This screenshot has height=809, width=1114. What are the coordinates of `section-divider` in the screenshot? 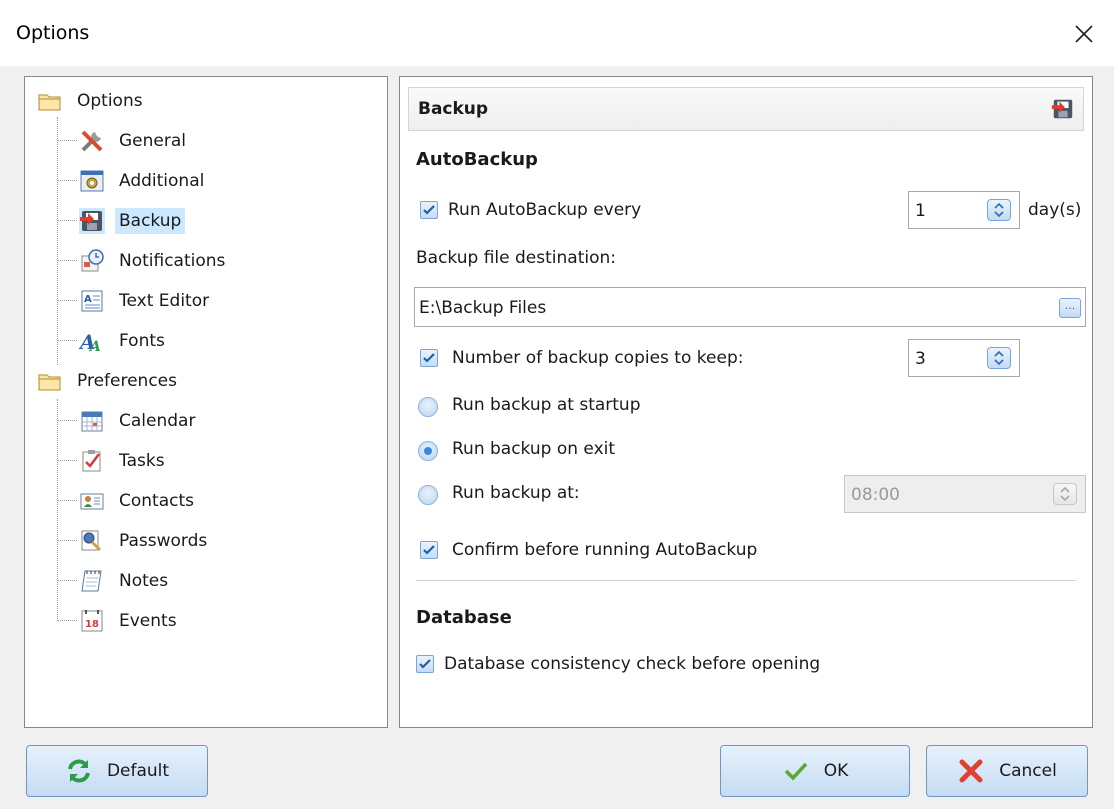 It's located at (746, 580).